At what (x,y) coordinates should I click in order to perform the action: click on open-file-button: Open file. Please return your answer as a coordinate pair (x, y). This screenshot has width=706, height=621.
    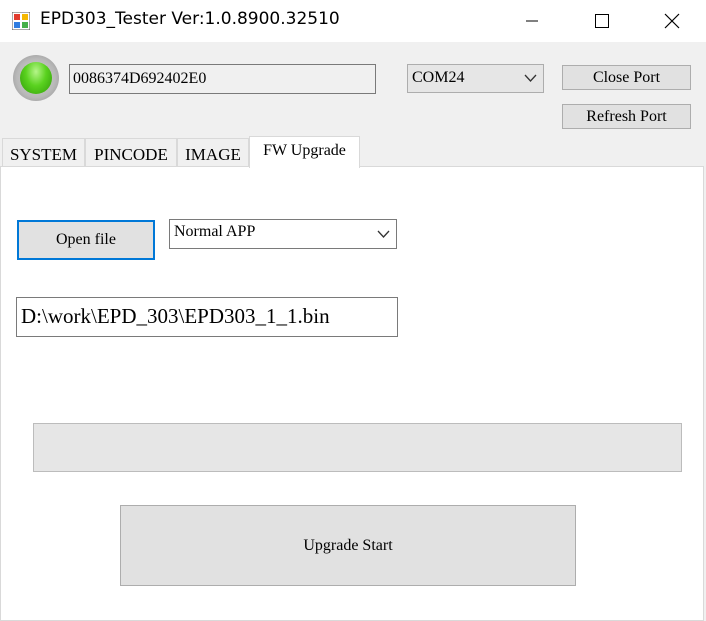
    Looking at the image, I should click on (86, 240).